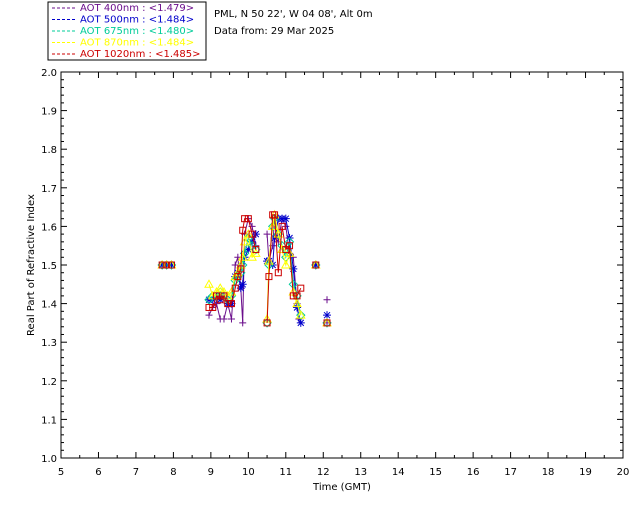 The image size is (640, 512). Describe the element at coordinates (274, 31) in the screenshot. I see `date-label: Data from: 29 Mar 2025` at that location.